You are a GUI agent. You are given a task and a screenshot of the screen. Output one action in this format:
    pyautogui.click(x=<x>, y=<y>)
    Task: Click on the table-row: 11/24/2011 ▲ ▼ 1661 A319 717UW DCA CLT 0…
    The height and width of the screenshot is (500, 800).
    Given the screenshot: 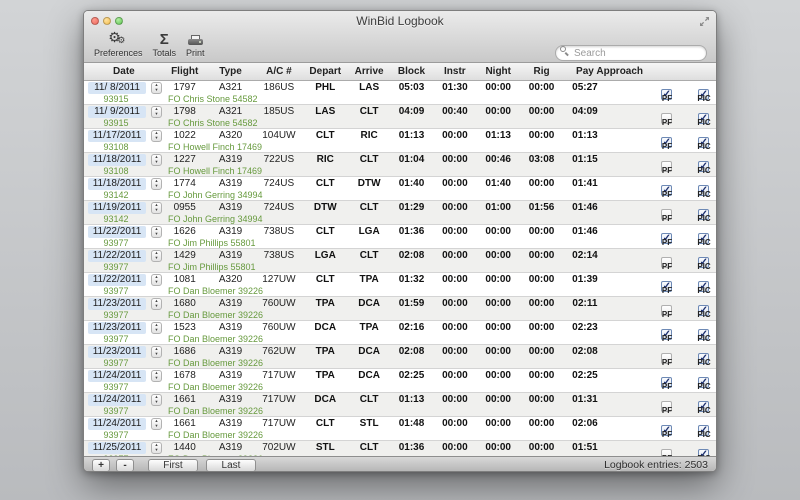 What is the action you would take?
    pyautogui.click(x=400, y=405)
    